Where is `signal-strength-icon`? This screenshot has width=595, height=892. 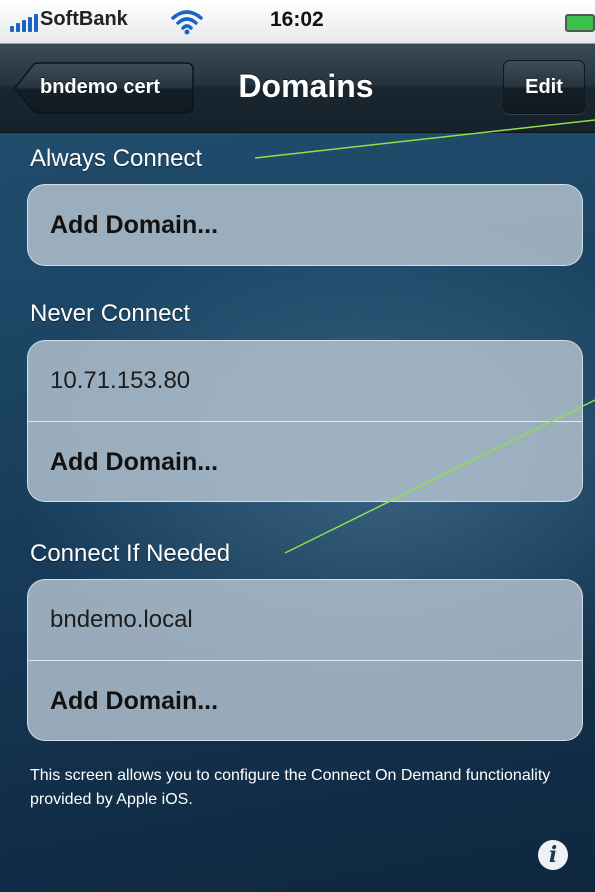
signal-strength-icon is located at coordinates (25, 23).